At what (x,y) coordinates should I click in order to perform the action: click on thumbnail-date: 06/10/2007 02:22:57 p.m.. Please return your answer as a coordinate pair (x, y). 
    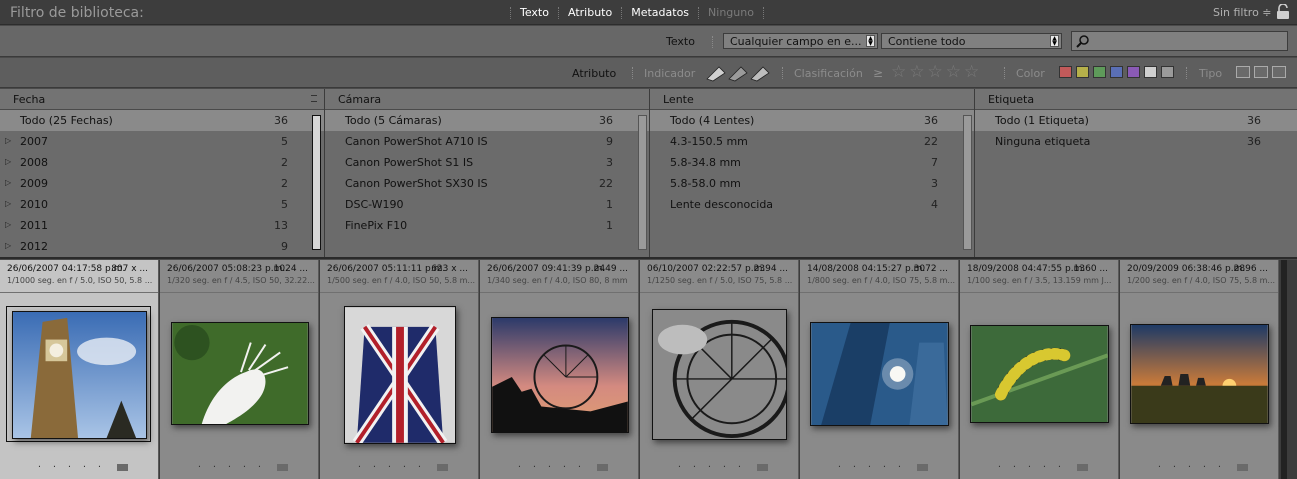
    Looking at the image, I should click on (706, 269).